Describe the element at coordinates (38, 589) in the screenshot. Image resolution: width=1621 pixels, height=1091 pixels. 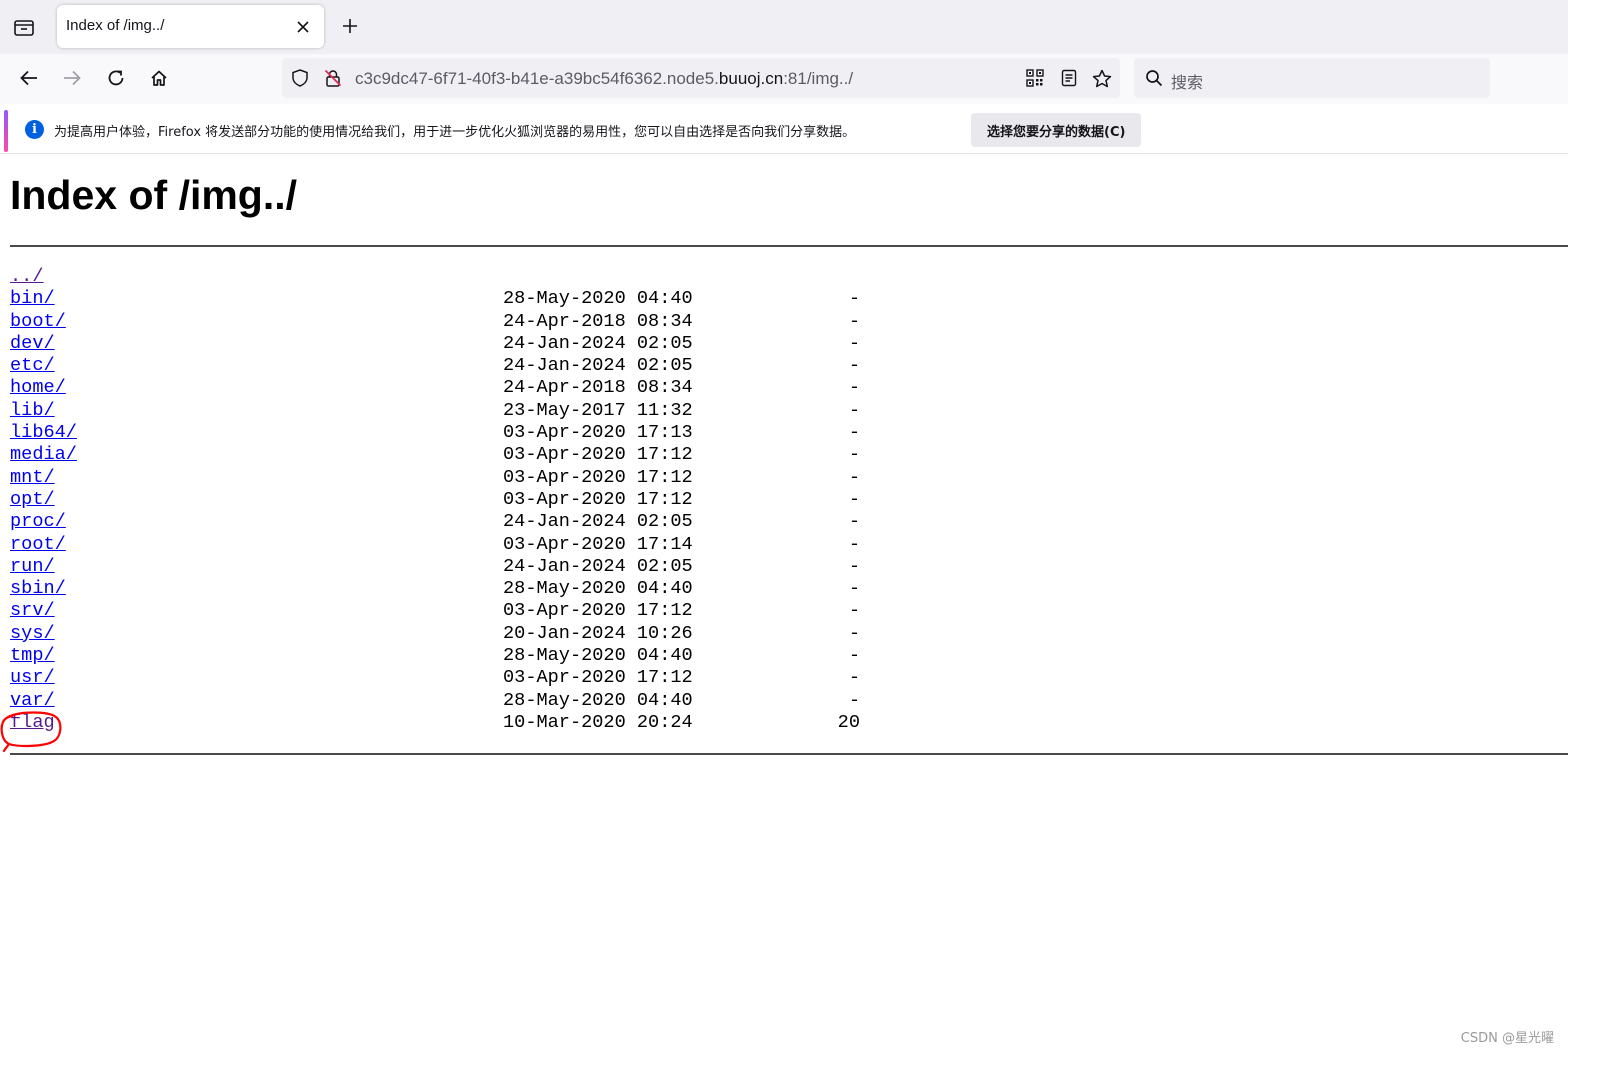
I see `entry-link: sbin/` at that location.